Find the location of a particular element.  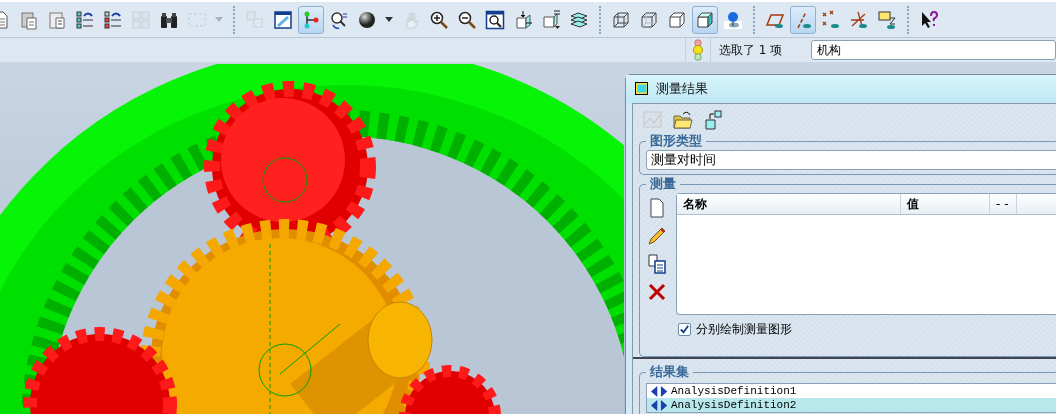

result-row: AnalysisDefinition1 is located at coordinates (851, 391).